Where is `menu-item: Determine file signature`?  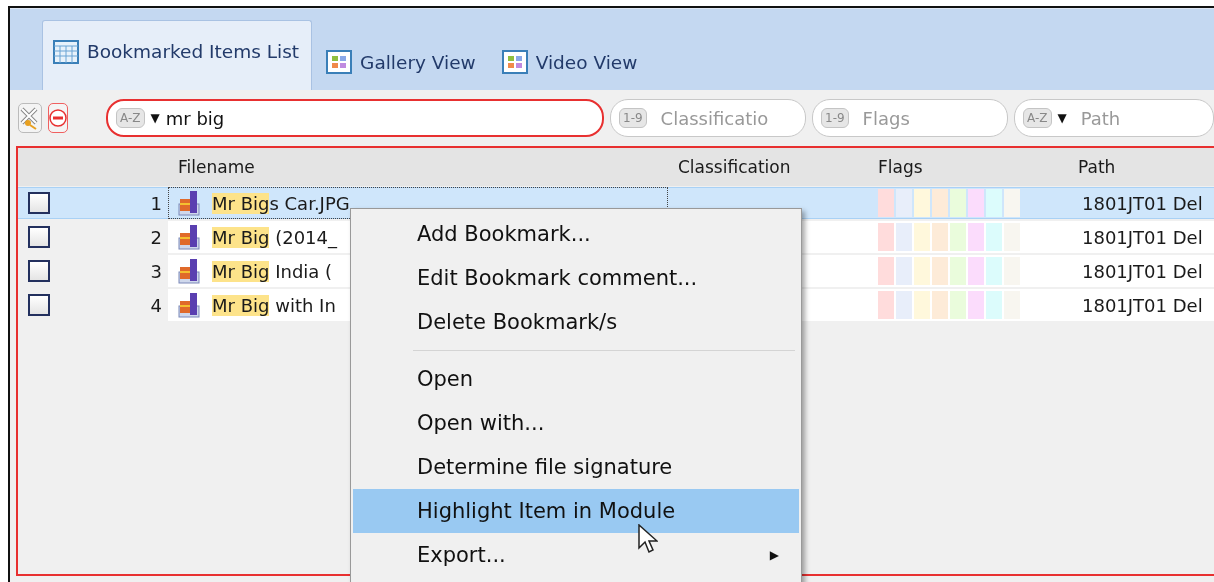 menu-item: Determine file signature is located at coordinates (576, 467).